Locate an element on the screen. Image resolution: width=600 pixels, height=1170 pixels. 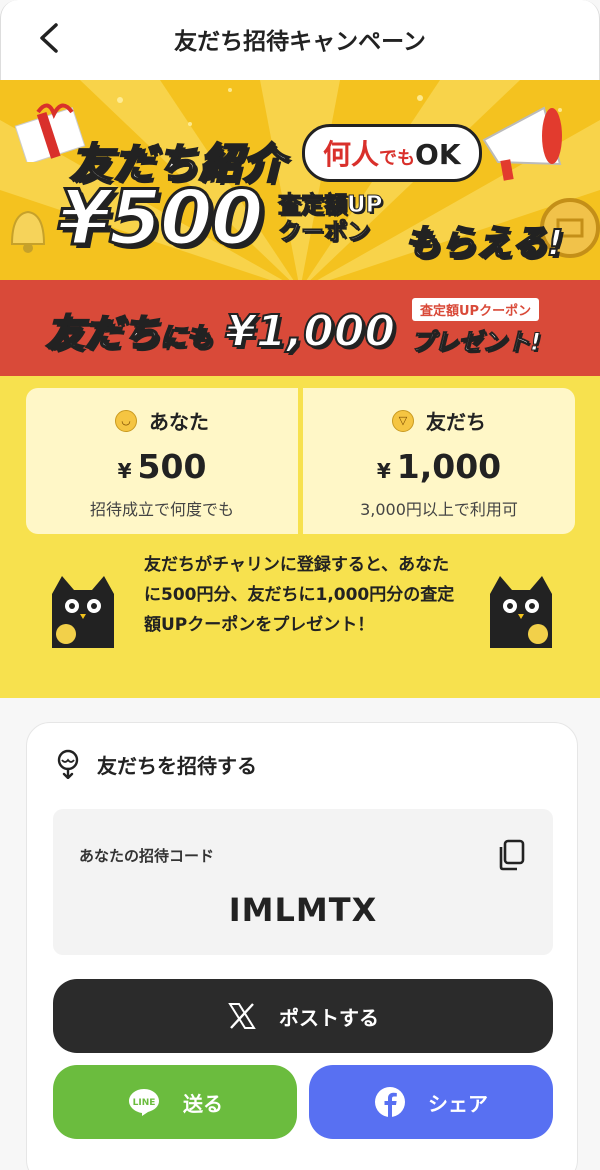
reward-label: あなた is located at coordinates (179, 422).